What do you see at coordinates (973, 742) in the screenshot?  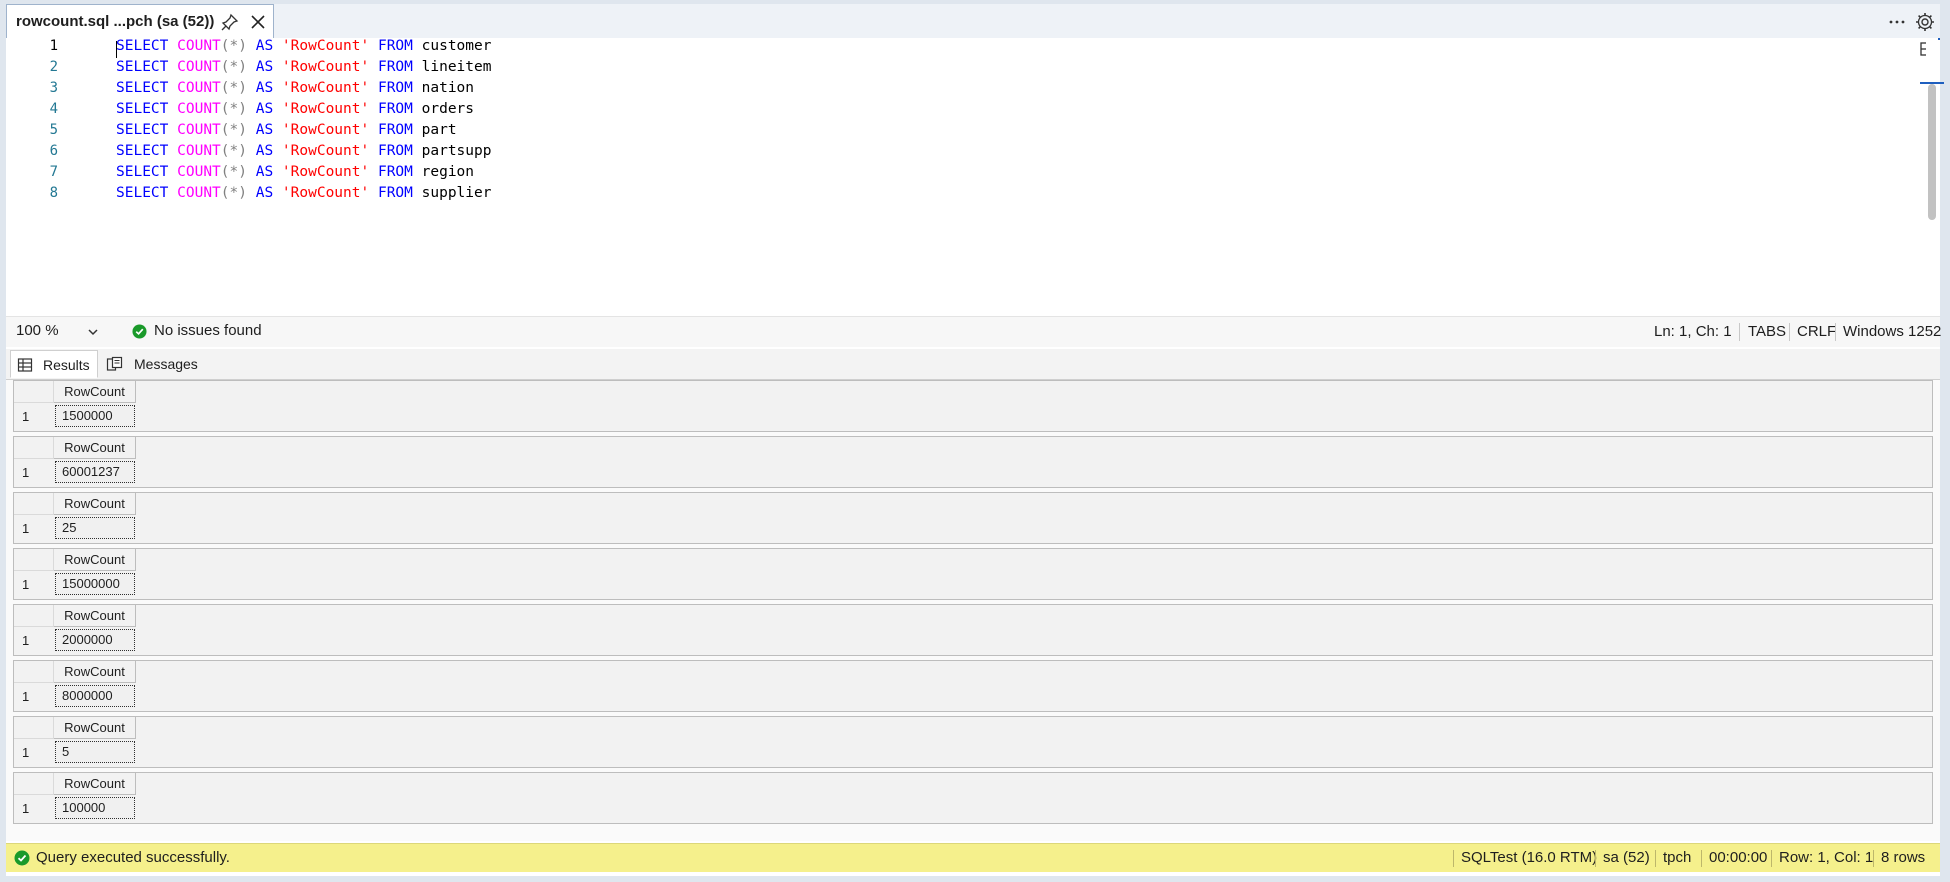 I see `result-grid: RowCount 1 5` at bounding box center [973, 742].